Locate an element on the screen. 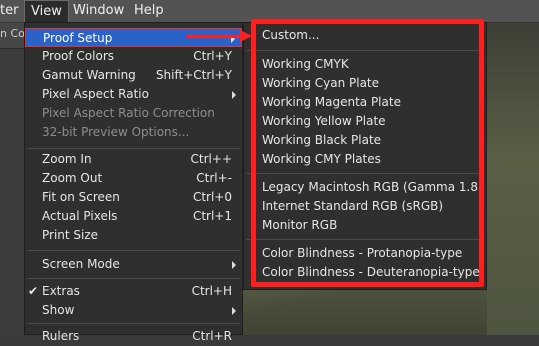  menu-item-pixel-aspect-ratio-correction: Pixel Aspect Ratio Correction is located at coordinates (133, 113).